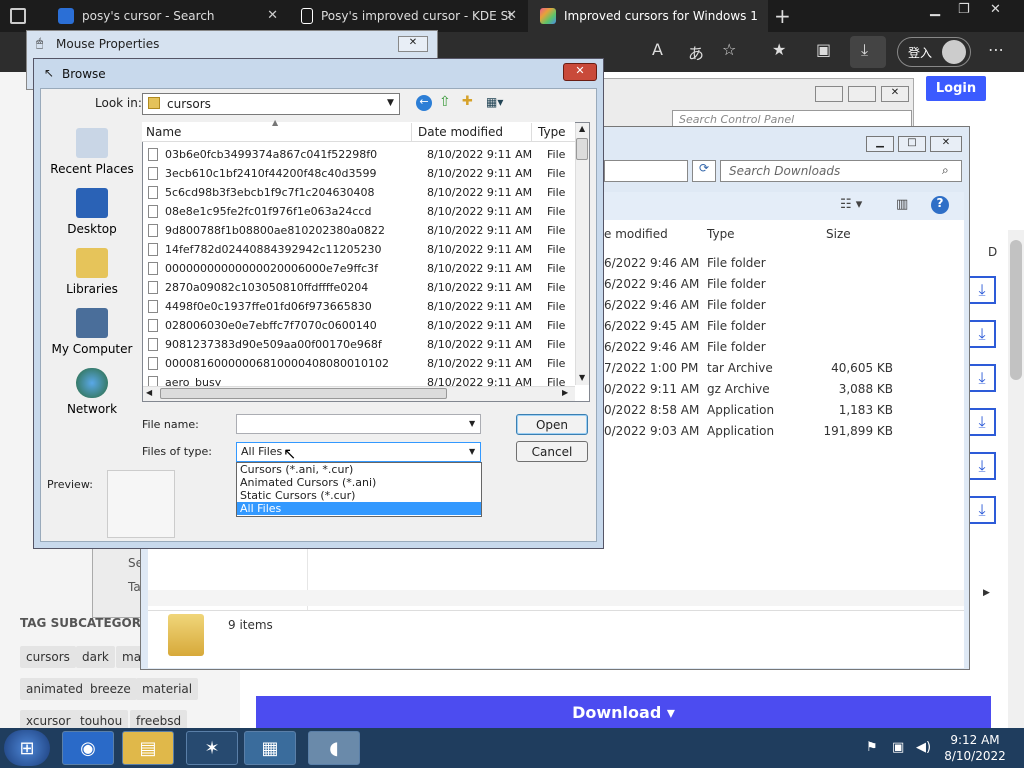  What do you see at coordinates (552, 132) in the screenshot?
I see `column-type: Type` at bounding box center [552, 132].